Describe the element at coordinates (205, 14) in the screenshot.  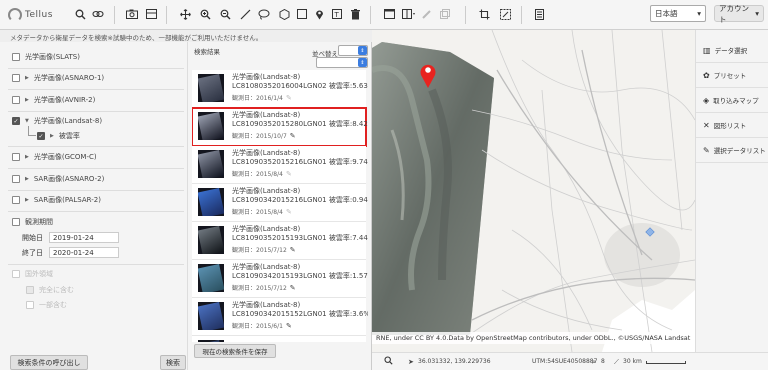
I see `zoom-in-icon` at that location.